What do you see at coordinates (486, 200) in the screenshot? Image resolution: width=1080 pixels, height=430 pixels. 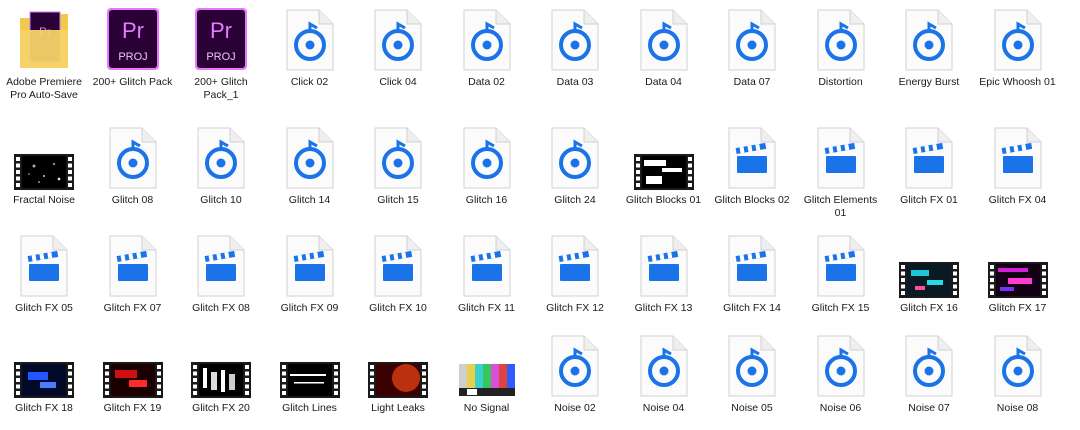 I see `file-label: Glitch 16` at bounding box center [486, 200].